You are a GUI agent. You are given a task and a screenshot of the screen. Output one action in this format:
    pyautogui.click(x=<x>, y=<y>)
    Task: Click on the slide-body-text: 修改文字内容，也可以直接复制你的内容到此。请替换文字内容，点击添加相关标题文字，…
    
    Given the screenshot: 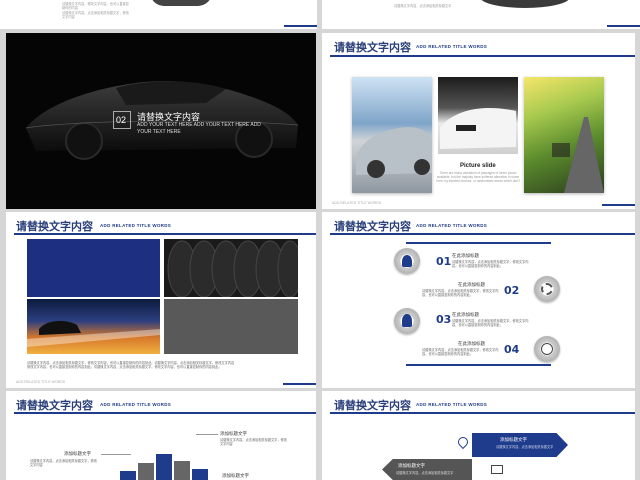 What is the action you would take?
    pyautogui.click(x=124, y=367)
    